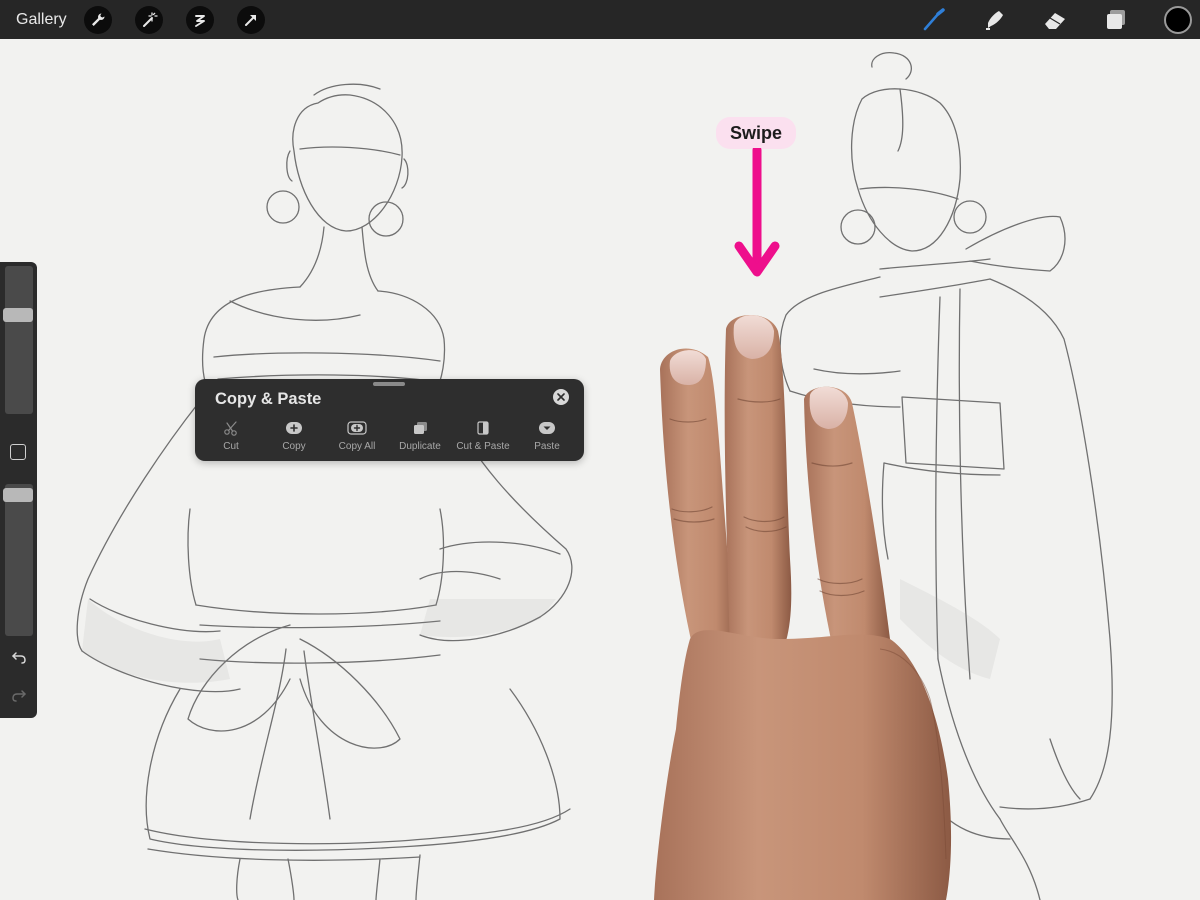 The image size is (1200, 900). I want to click on transform-arrow-icon, so click(251, 20).